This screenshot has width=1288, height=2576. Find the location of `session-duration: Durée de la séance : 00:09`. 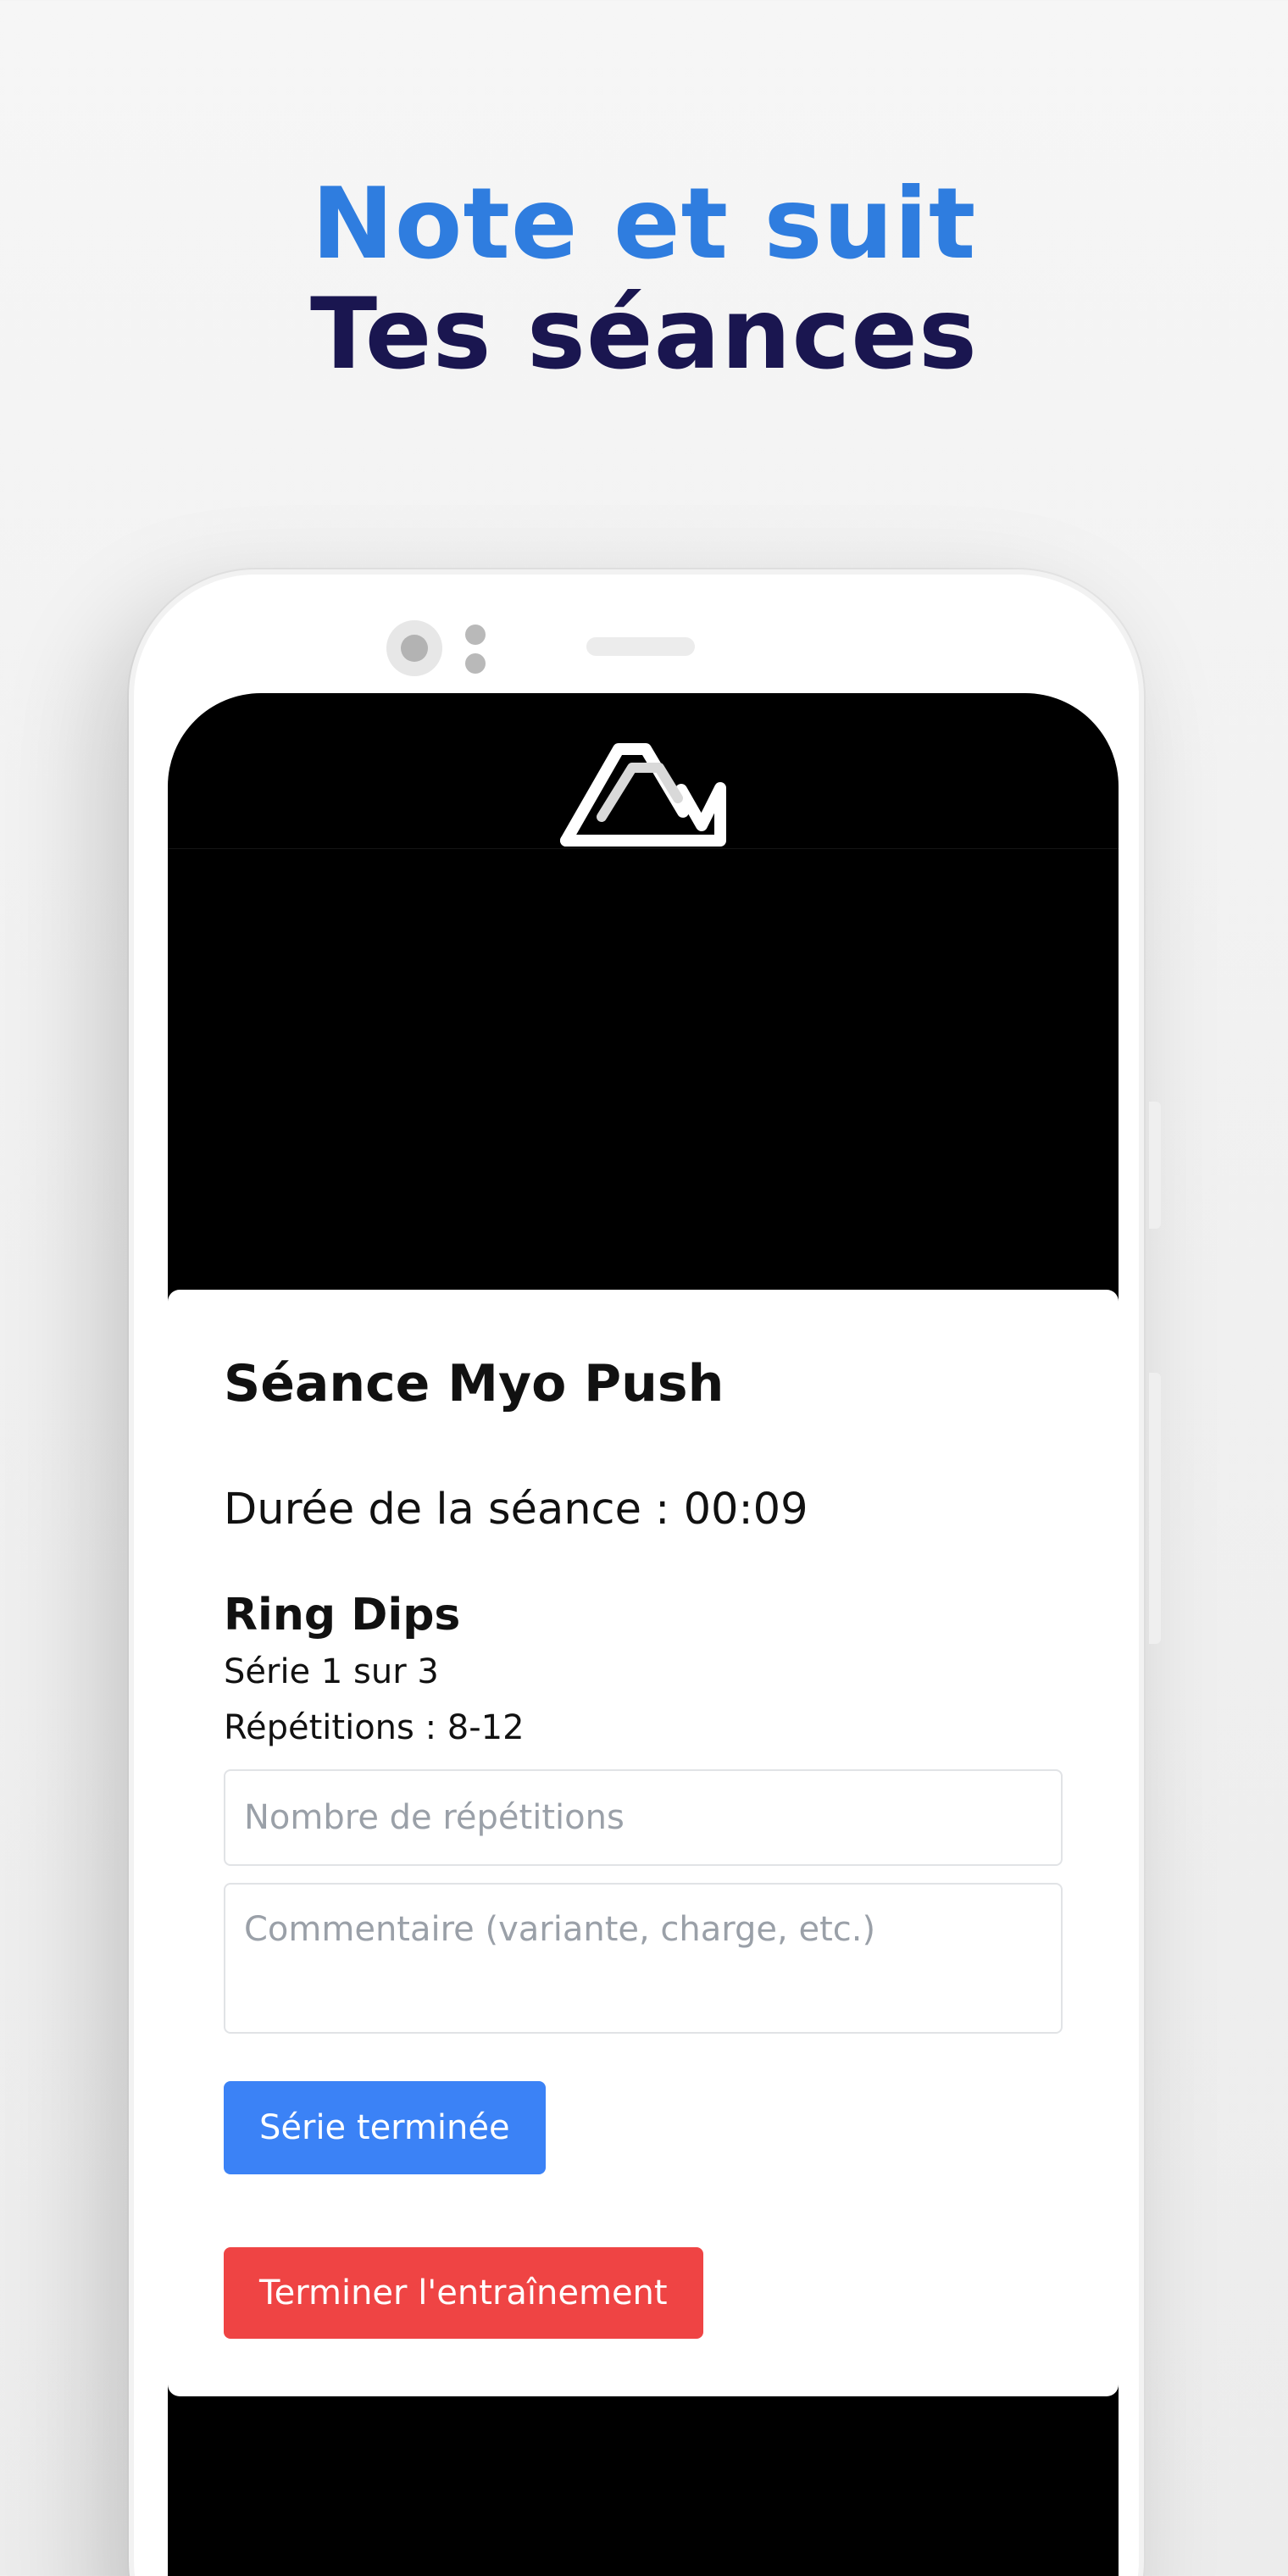

session-duration: Durée de la séance : 00:09 is located at coordinates (516, 1510).